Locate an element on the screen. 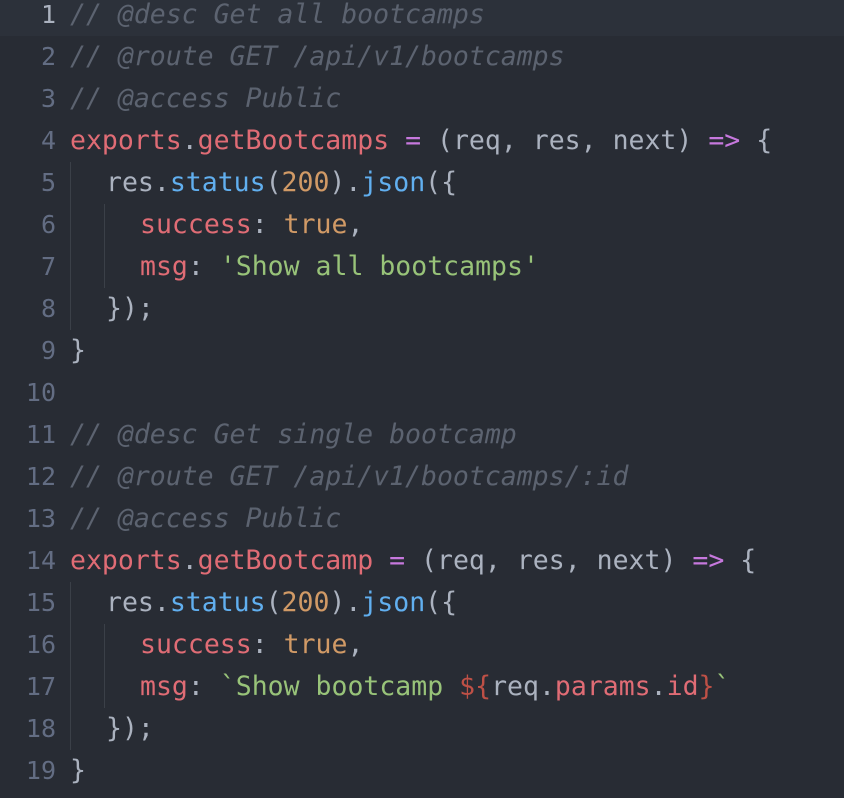 The height and width of the screenshot is (798, 844). line-number: 9 is located at coordinates (48, 350).